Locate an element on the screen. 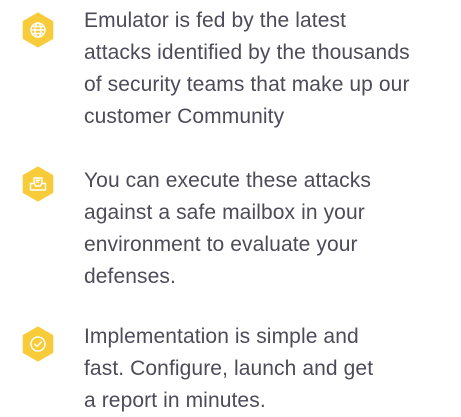 This screenshot has height=417, width=461. feature-text-line: a report in minutes. is located at coordinates (175, 400).